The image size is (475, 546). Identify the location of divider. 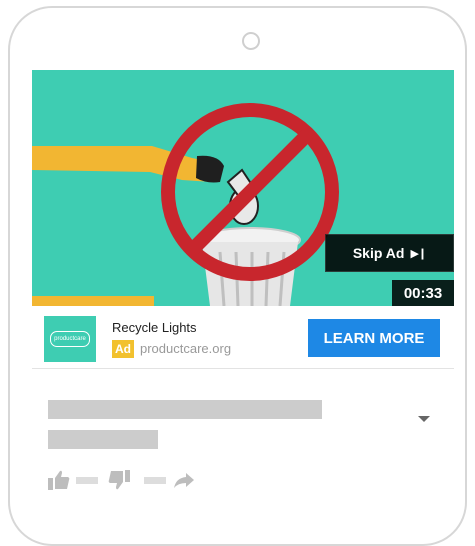
(243, 368).